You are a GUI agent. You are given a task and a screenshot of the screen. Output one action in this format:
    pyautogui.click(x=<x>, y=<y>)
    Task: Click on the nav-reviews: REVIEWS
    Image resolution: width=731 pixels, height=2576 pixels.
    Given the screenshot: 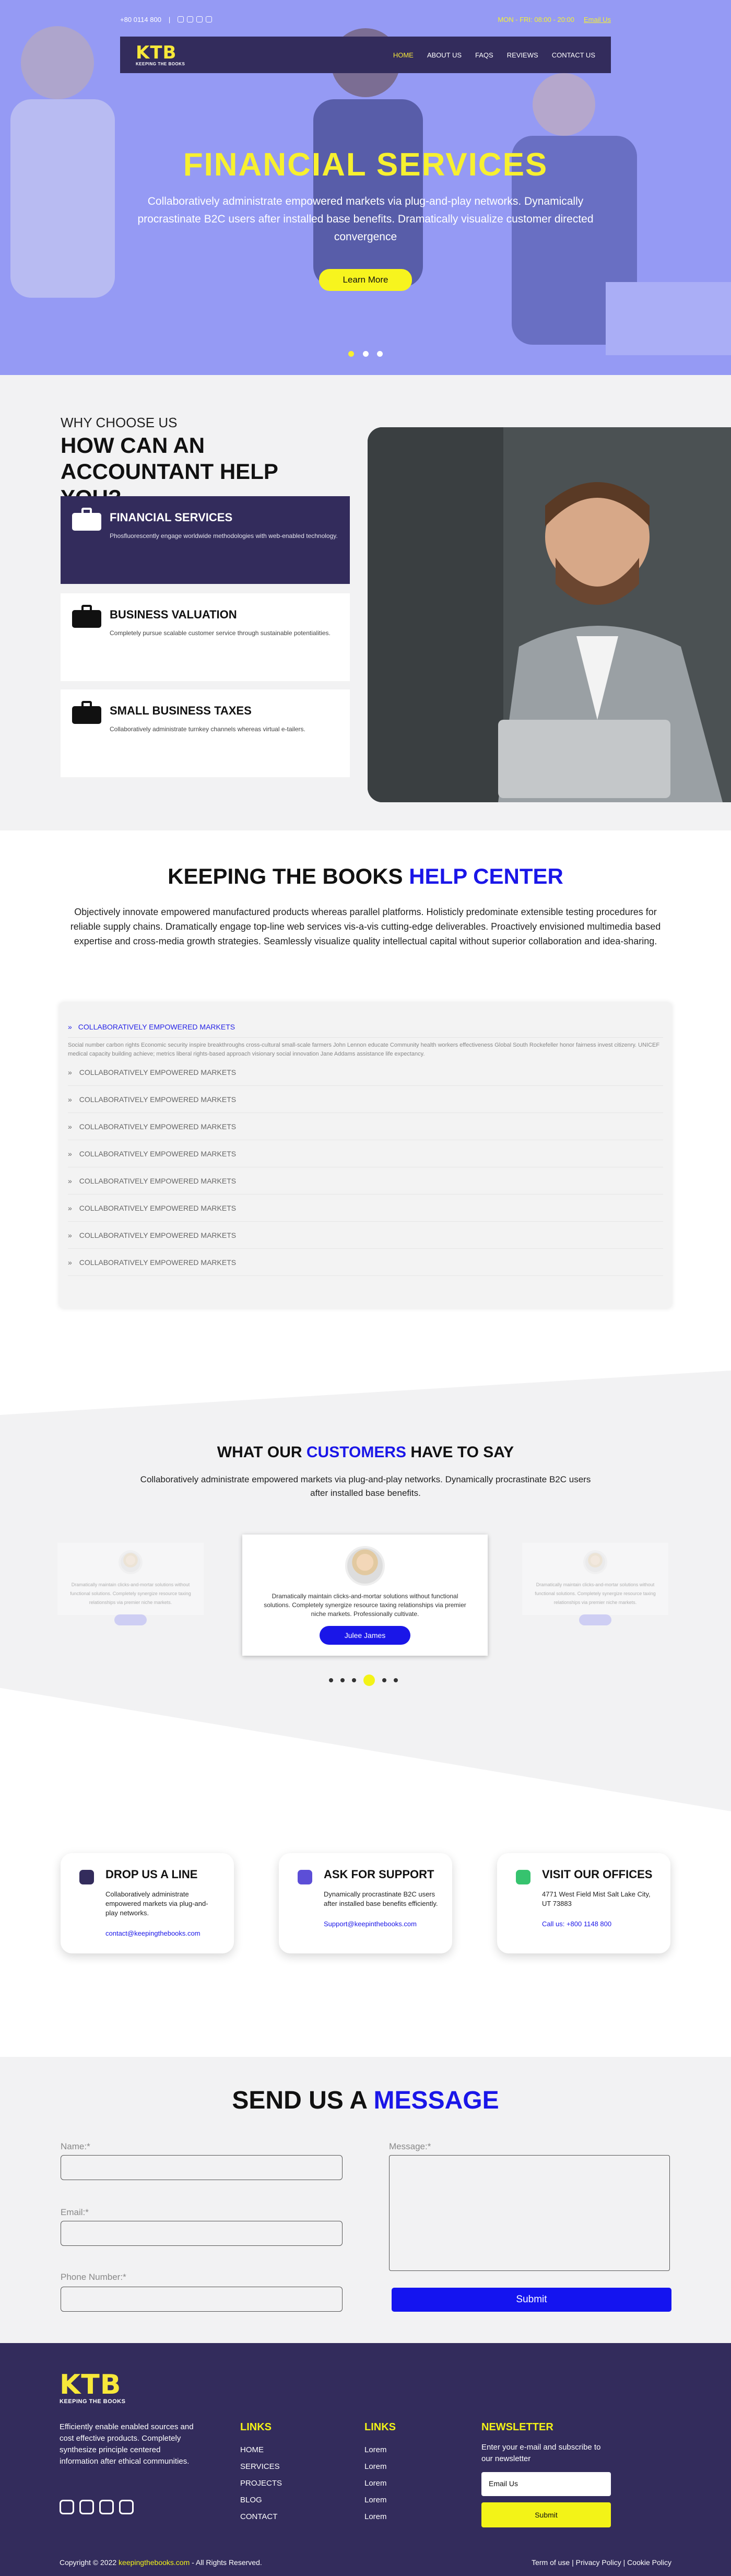 What is the action you would take?
    pyautogui.click(x=522, y=55)
    